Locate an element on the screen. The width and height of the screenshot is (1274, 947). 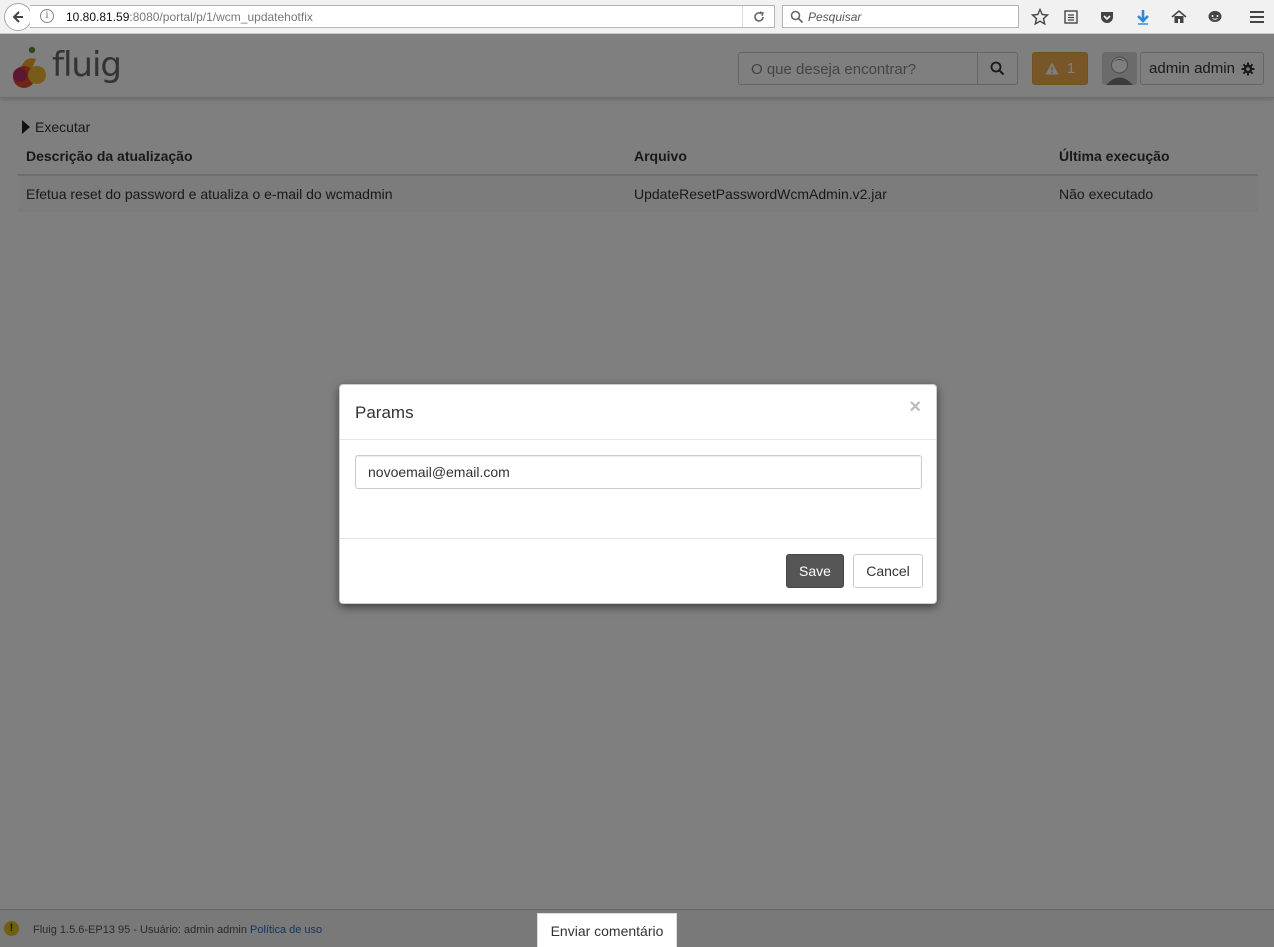
back-button is located at coordinates (18, 17).